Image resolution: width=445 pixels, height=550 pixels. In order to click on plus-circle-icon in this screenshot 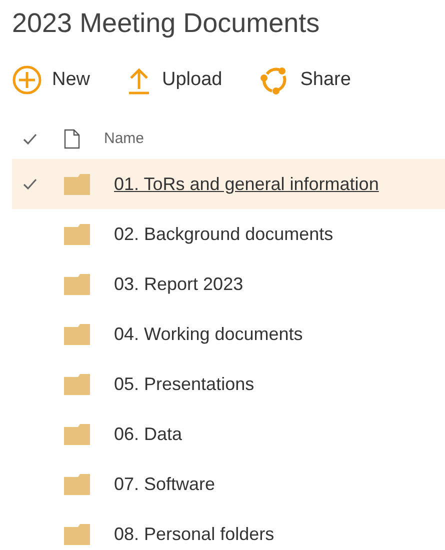, I will do `click(27, 80)`.